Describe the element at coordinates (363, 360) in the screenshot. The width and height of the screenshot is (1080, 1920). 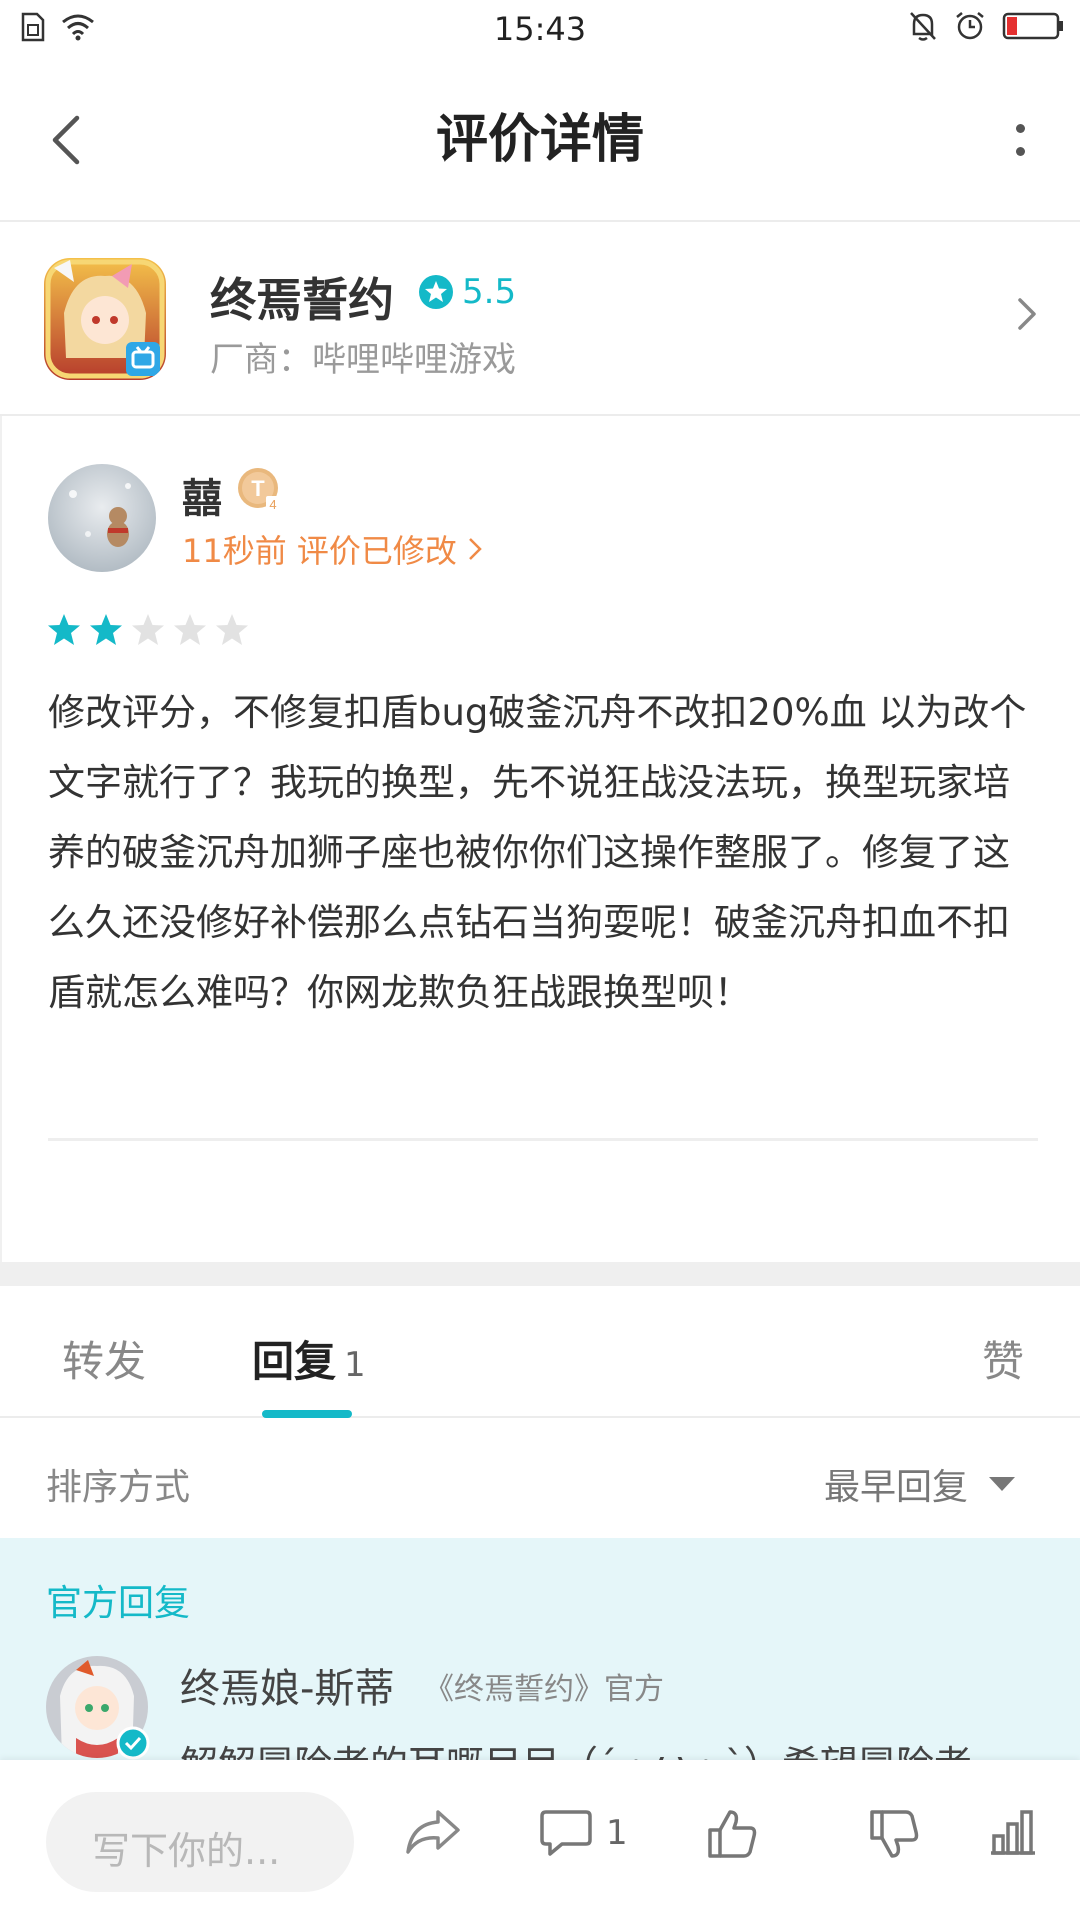
I see `vendor-label: 厂商：哔哩哔哩游戏` at that location.